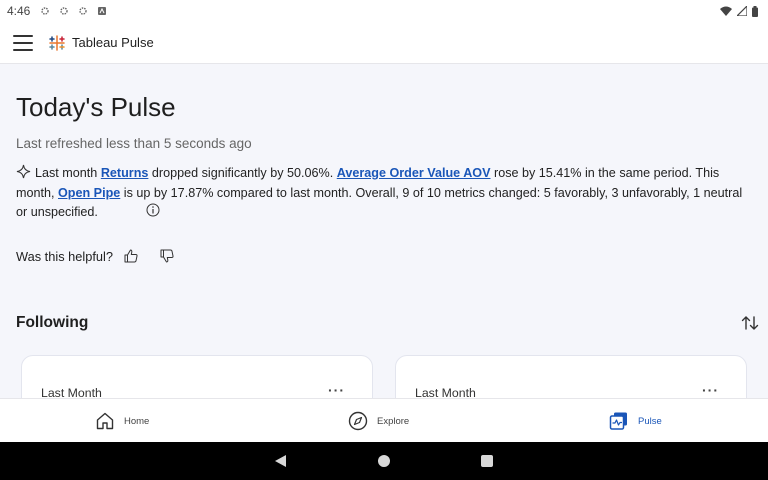 The image size is (768, 480). I want to click on pulse-icon, so click(618, 421).